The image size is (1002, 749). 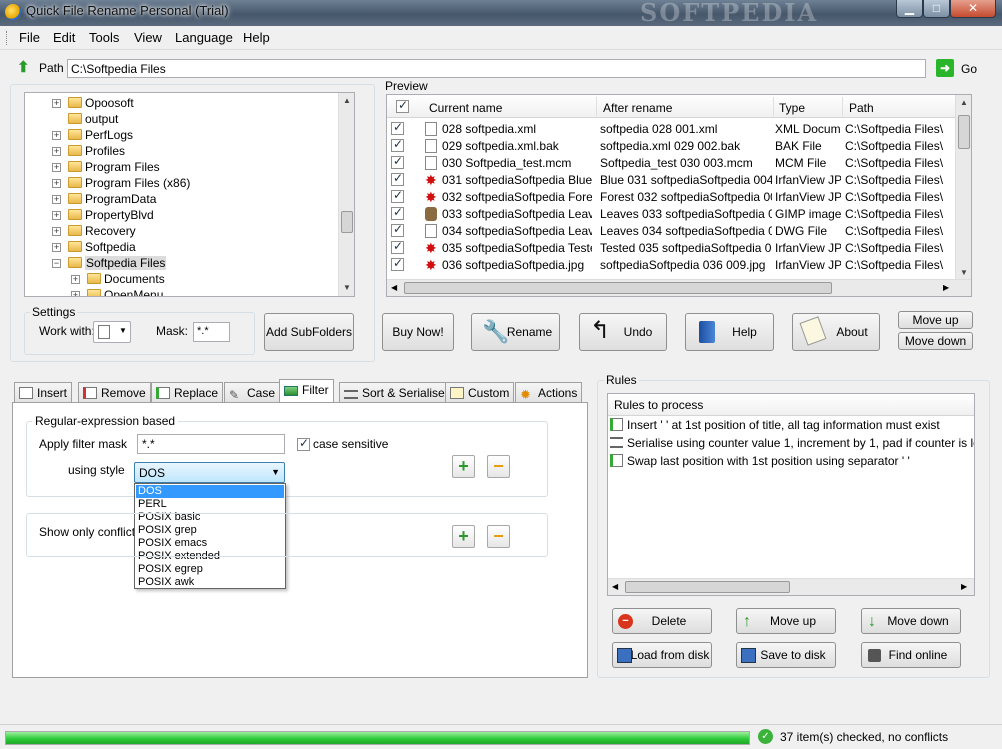 What do you see at coordinates (209, 472) in the screenshot?
I see `style-select: DOS ▼` at bounding box center [209, 472].